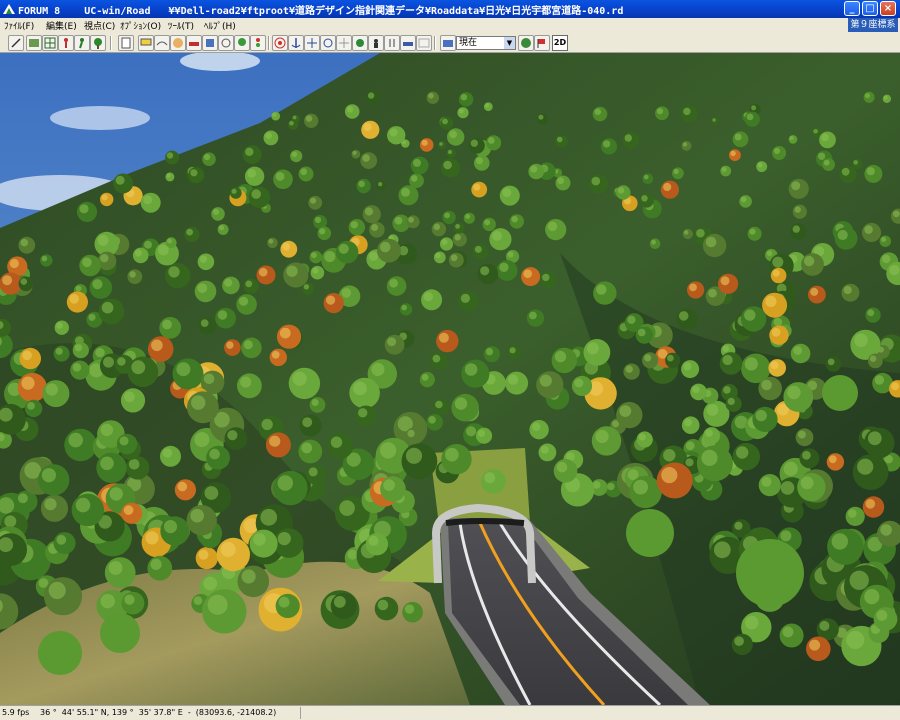  I want to click on toolbar-separator, so click(269, 43).